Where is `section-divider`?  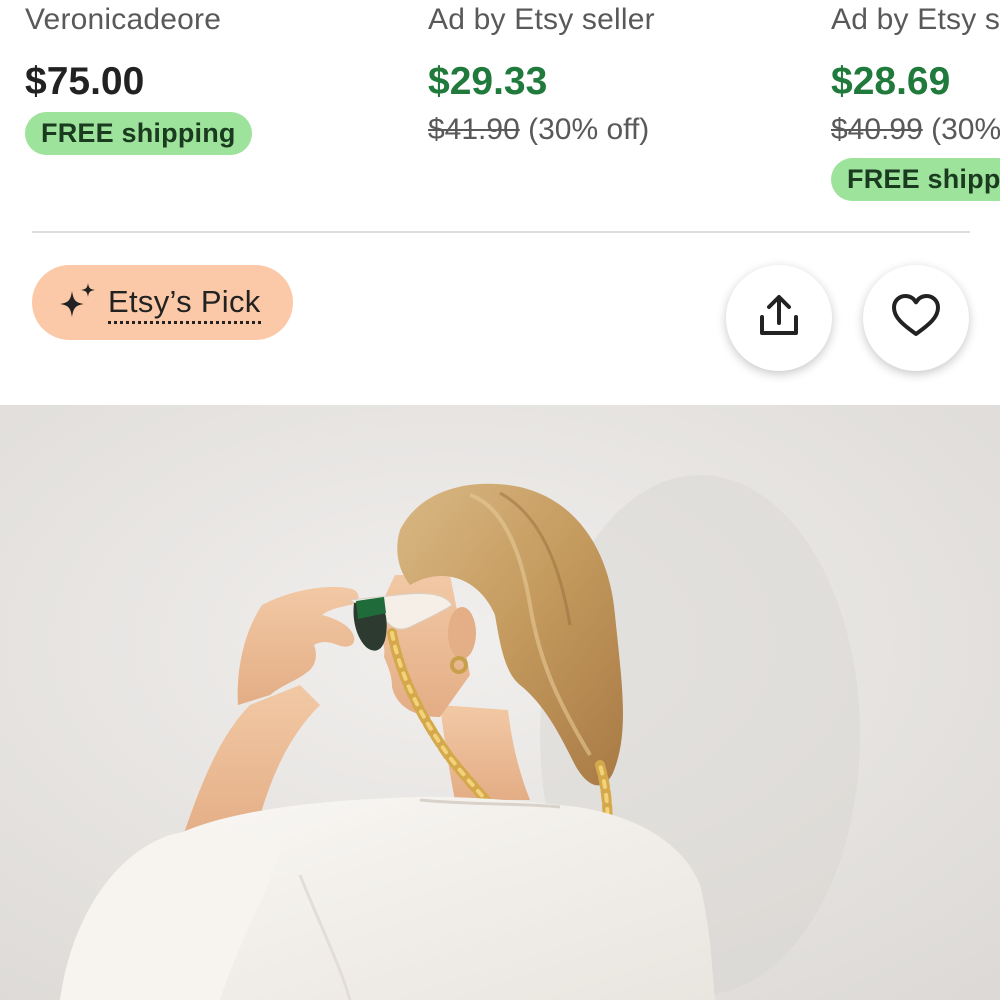
section-divider is located at coordinates (501, 232).